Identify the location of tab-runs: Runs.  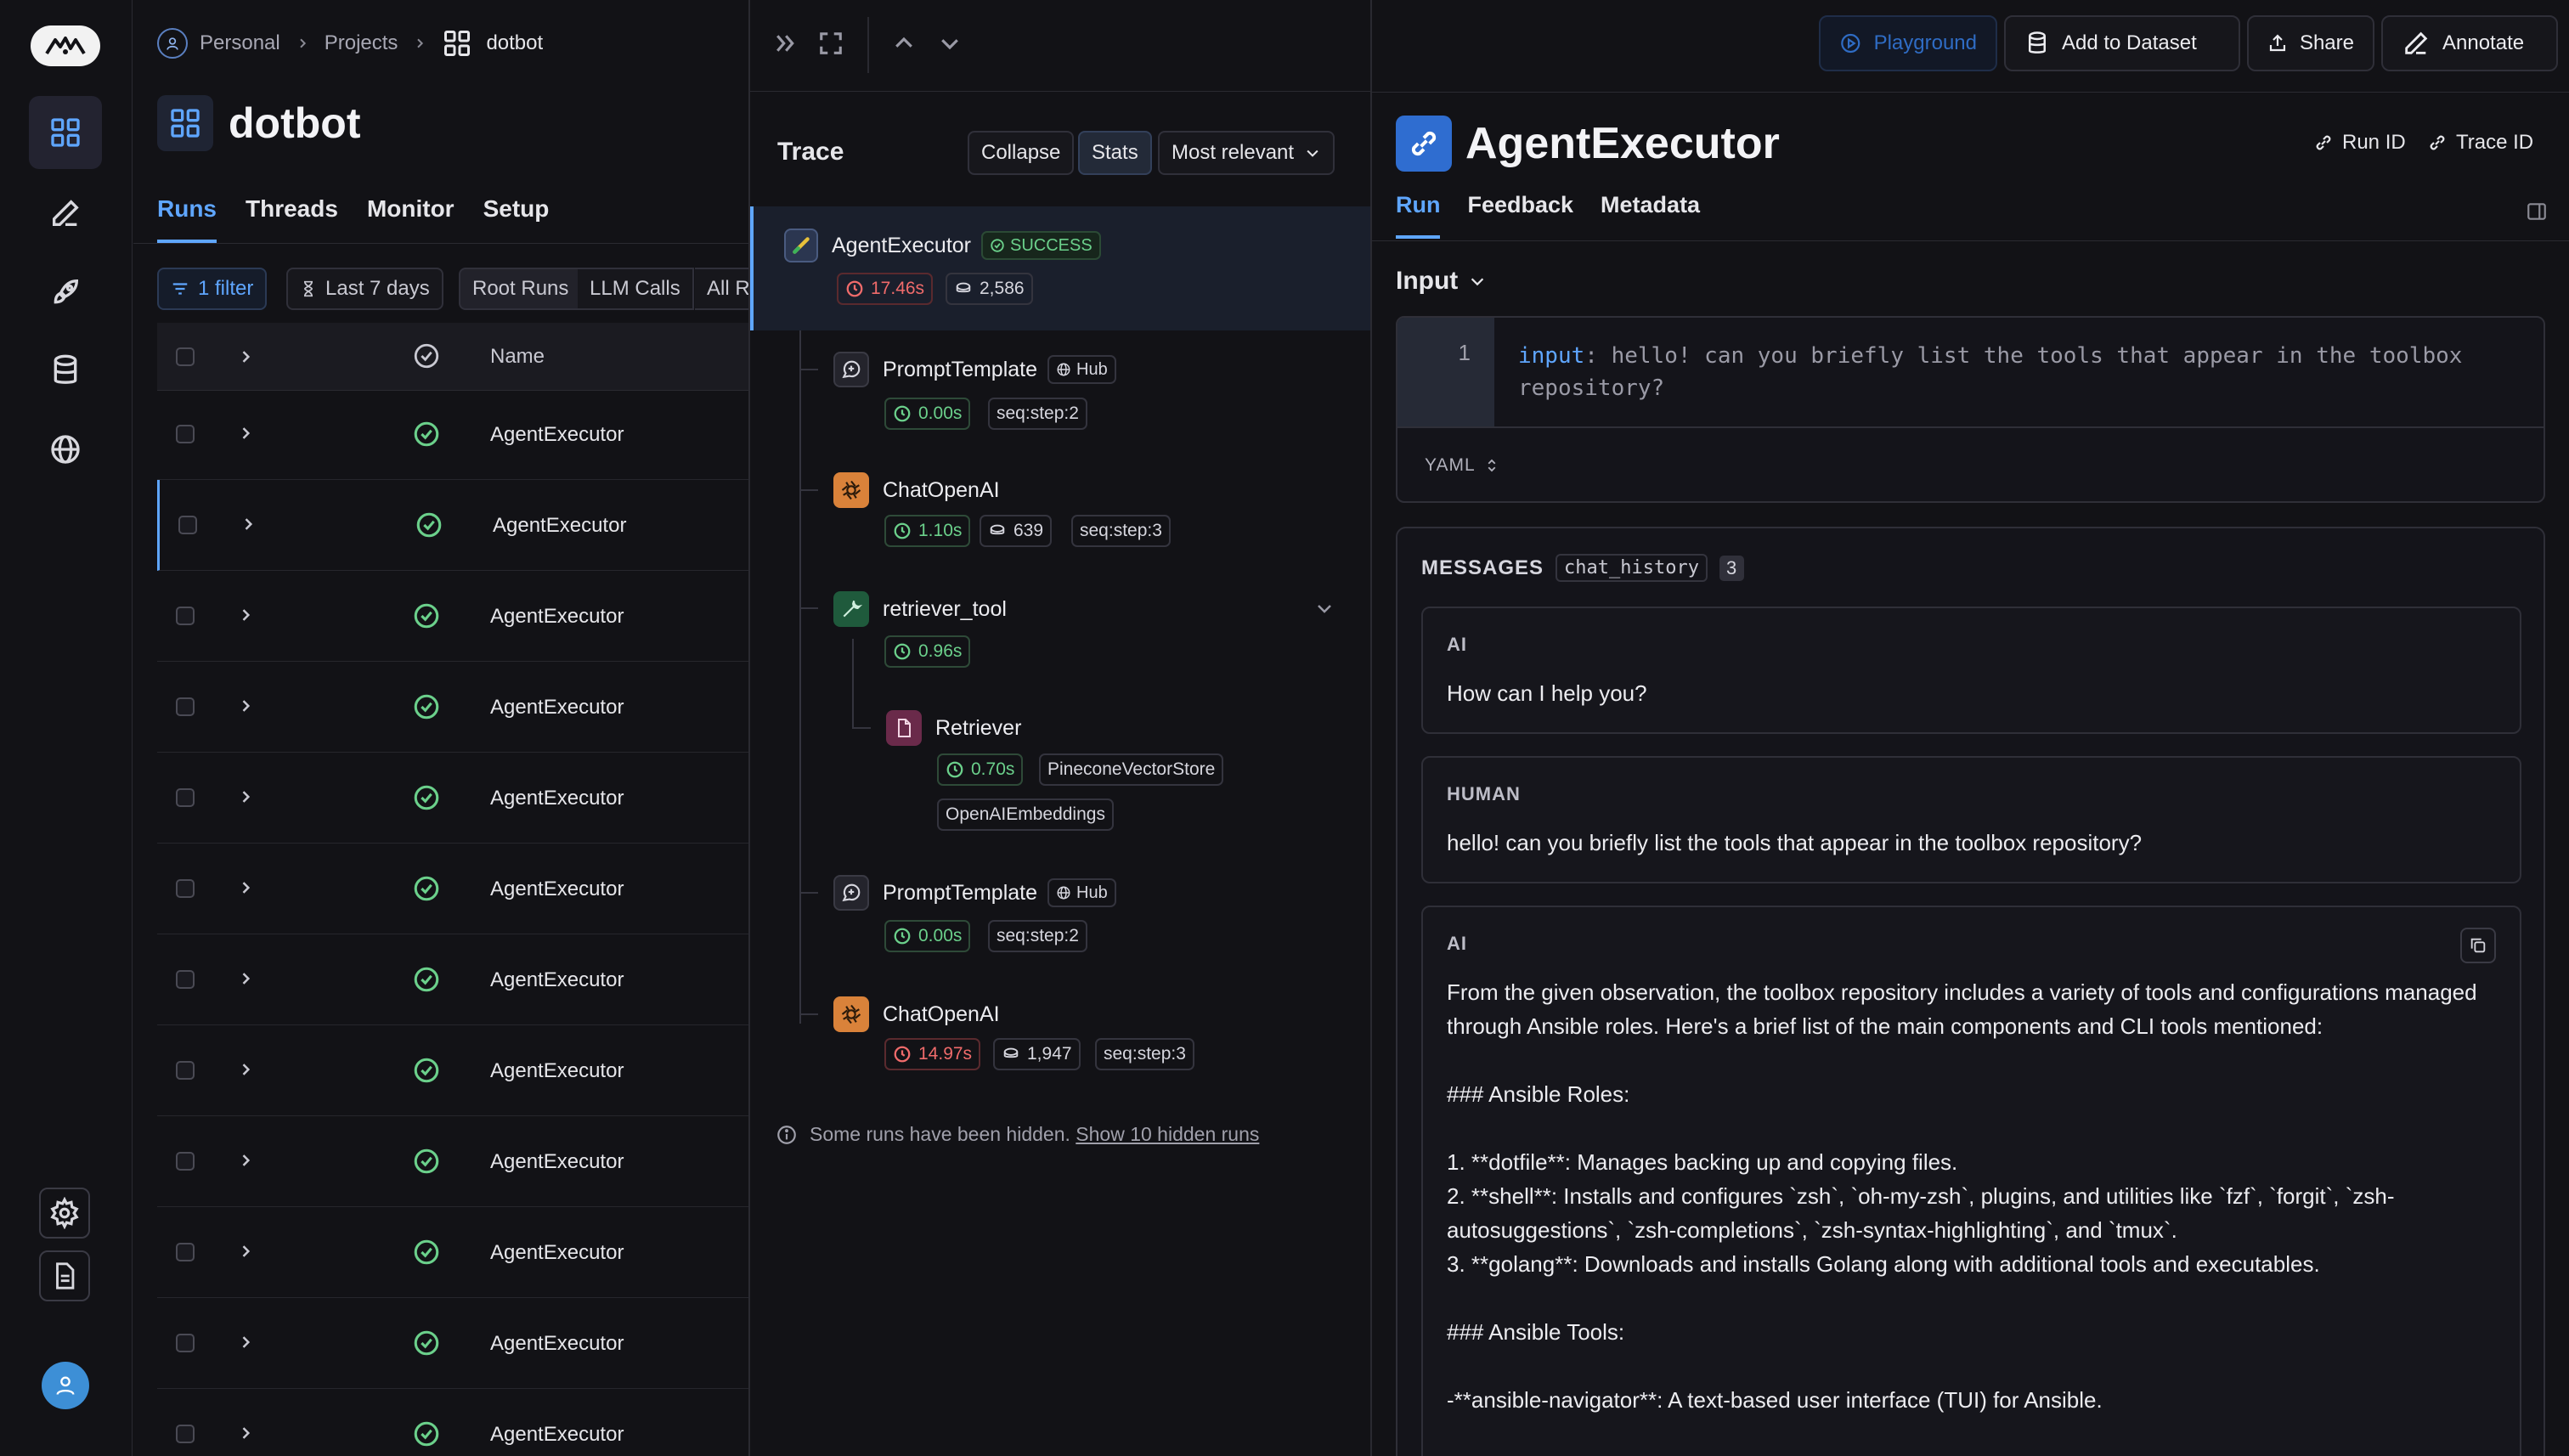
(187, 219).